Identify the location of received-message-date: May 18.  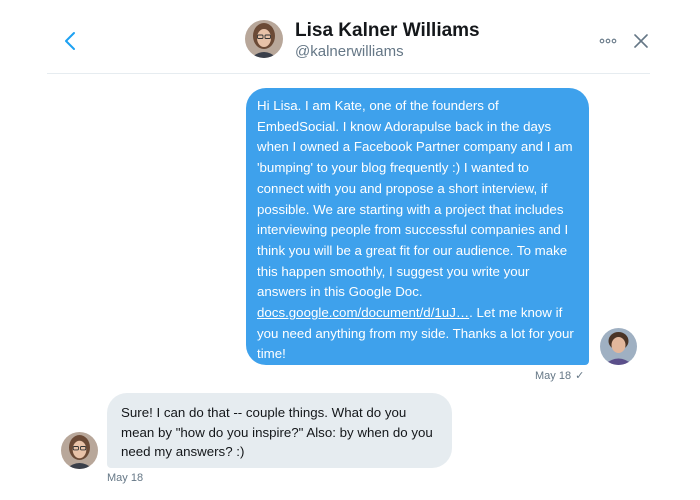
(125, 478).